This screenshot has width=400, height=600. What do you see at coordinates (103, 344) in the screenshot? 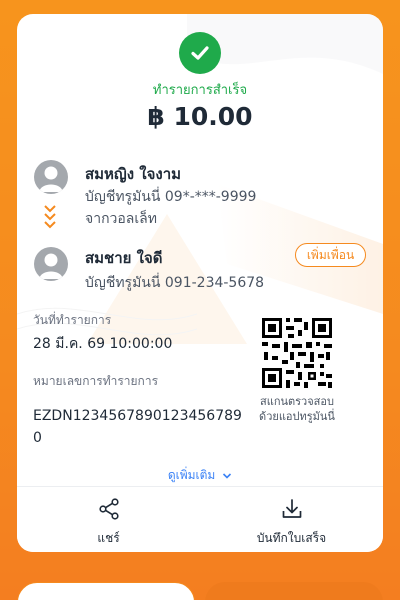
I see `date-value: 28 มี.ค. 69 10:00:00` at bounding box center [103, 344].